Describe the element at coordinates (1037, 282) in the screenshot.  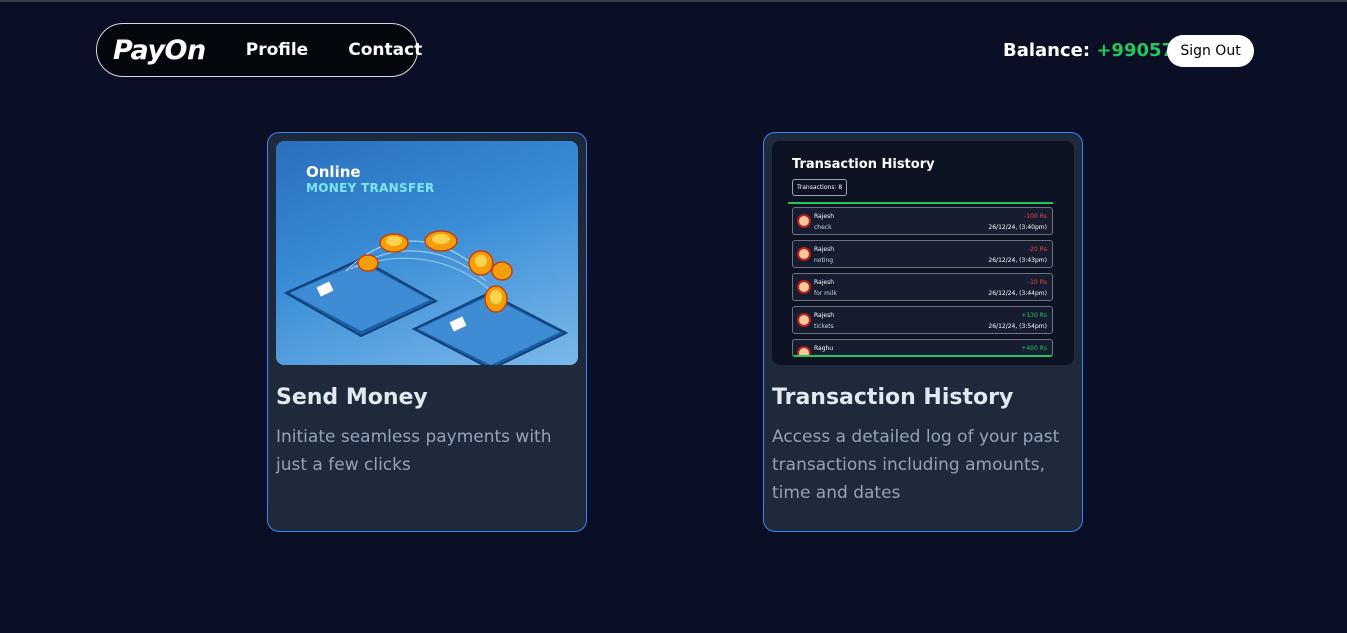
I see `row-amount: -10 Rs` at that location.